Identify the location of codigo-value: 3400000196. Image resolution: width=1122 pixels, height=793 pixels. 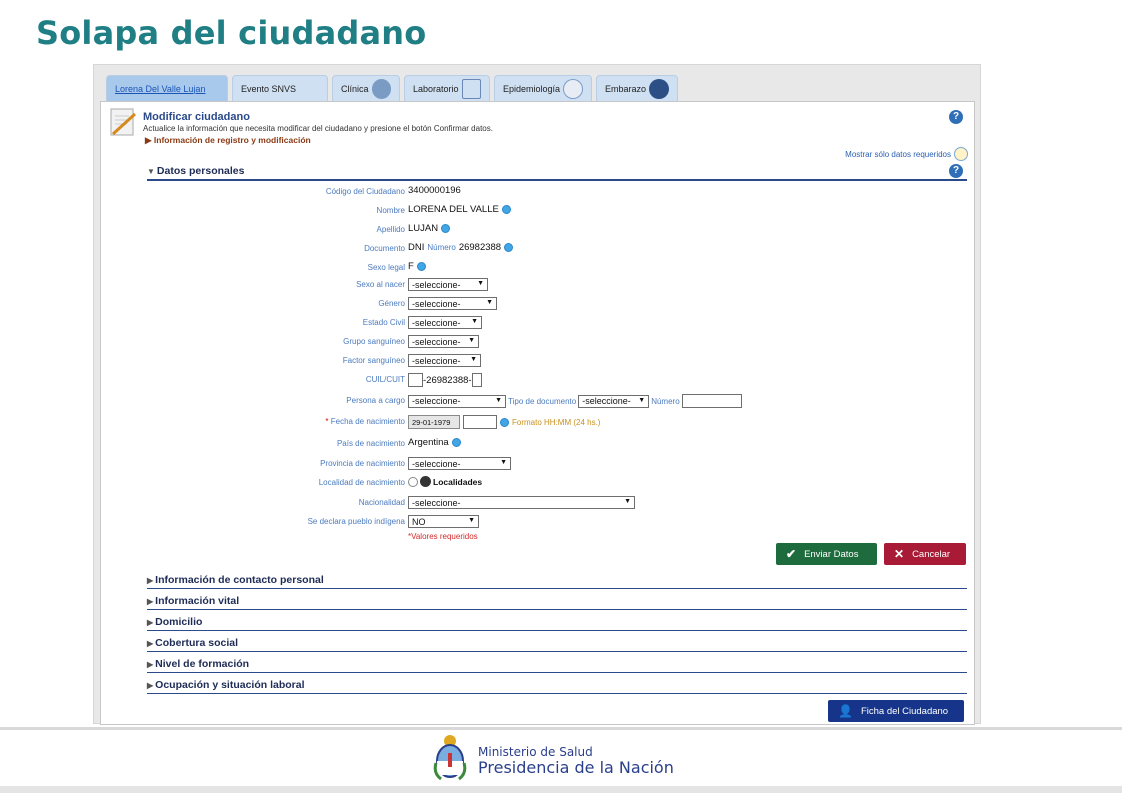
(434, 190).